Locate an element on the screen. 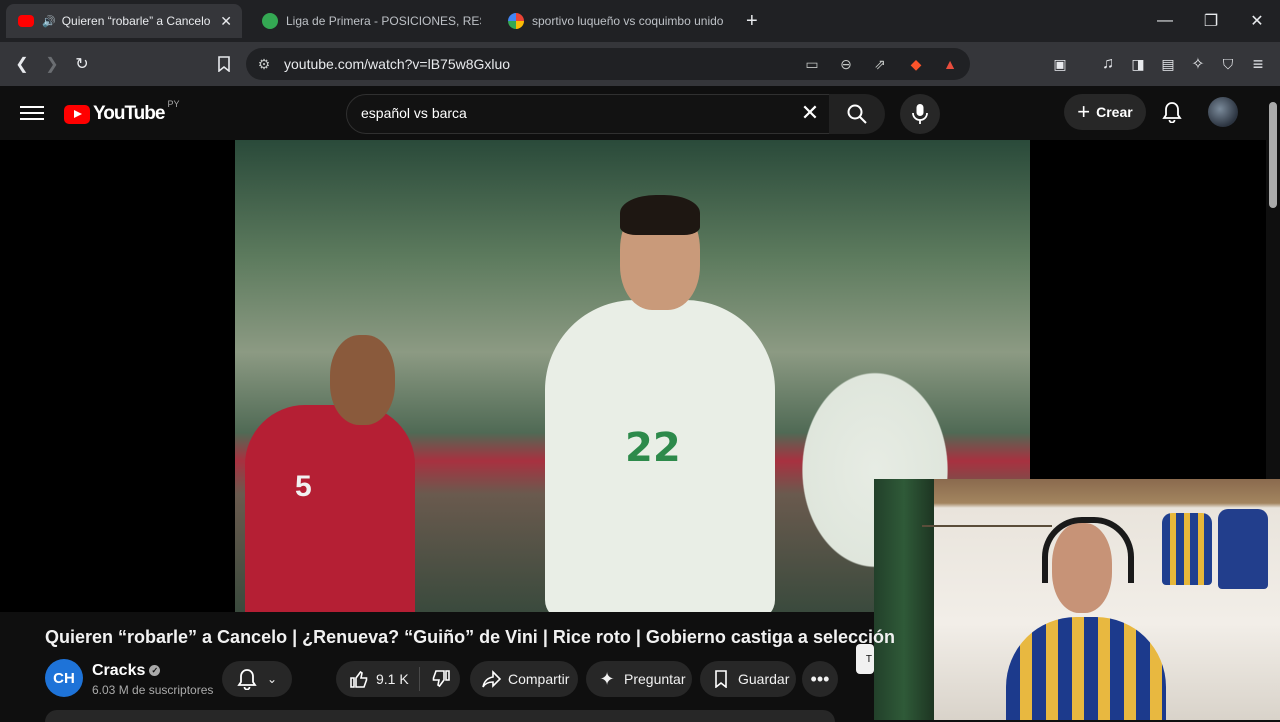 Image resolution: width=1280 pixels, height=722 pixels. restore-icon: ❐ is located at coordinates (1211, 21).